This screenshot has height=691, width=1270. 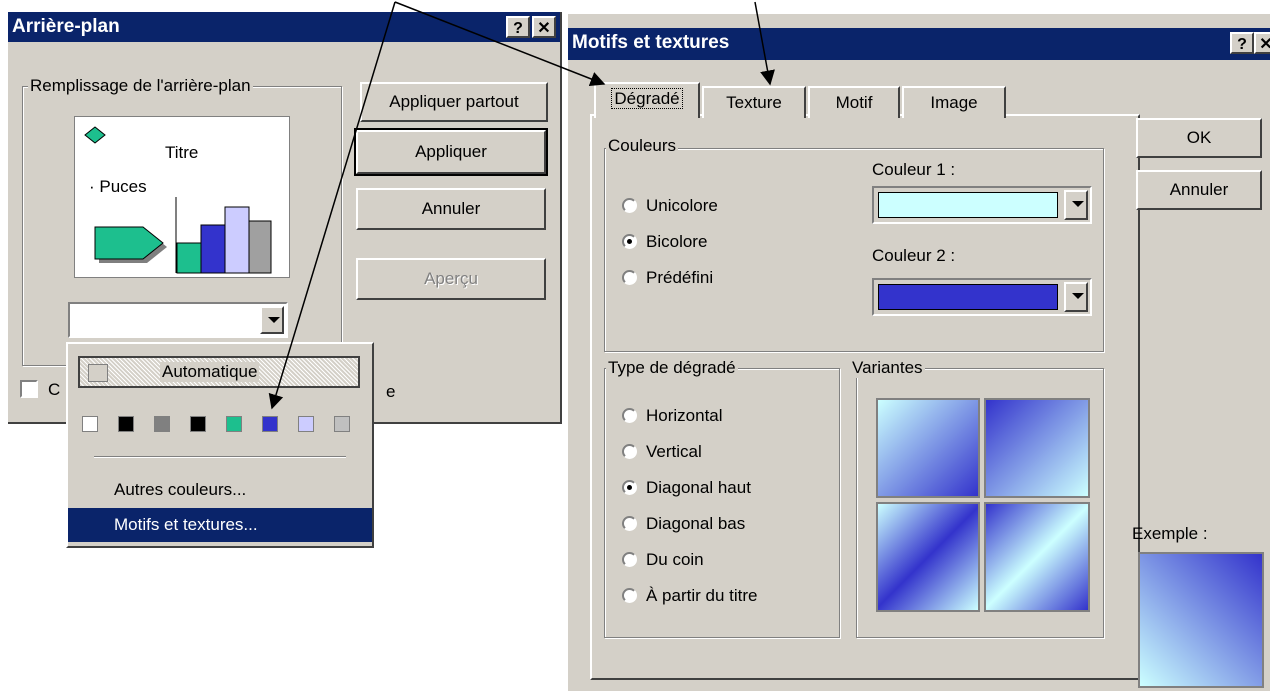 I want to click on preview-button: Aperçu, so click(x=451, y=279).